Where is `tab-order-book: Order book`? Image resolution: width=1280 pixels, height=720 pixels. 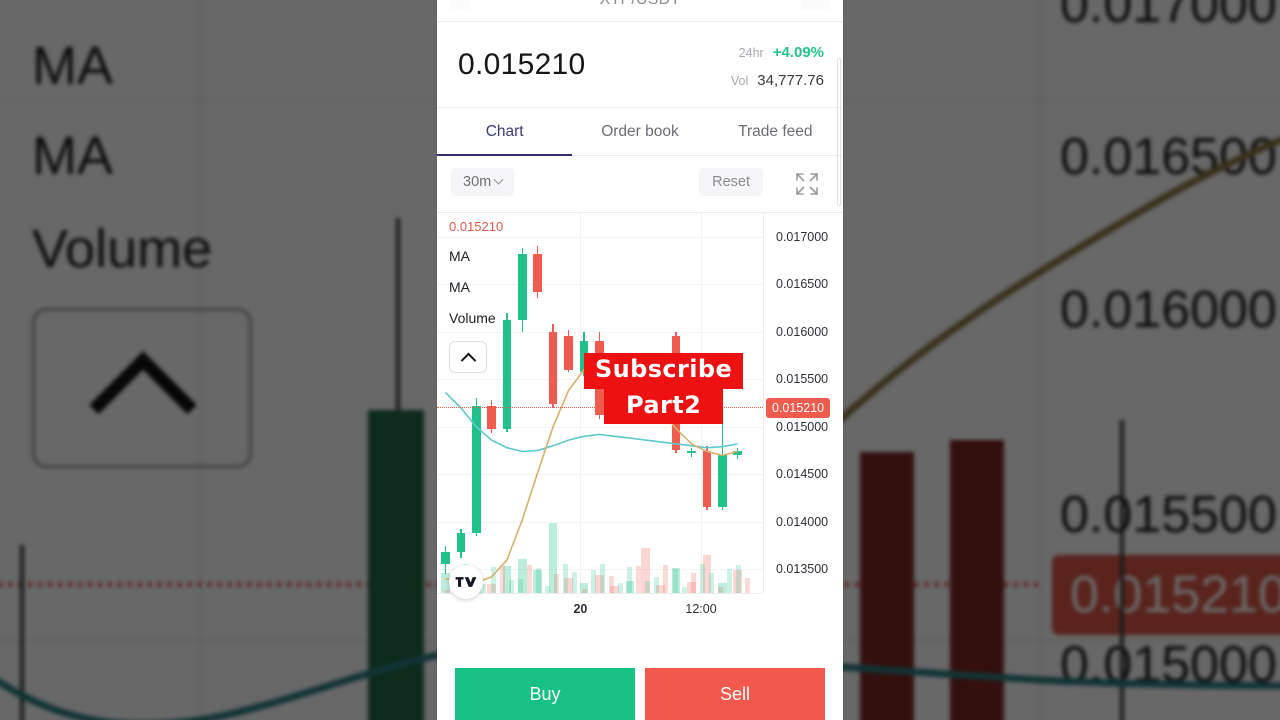
tab-order-book: Order book is located at coordinates (639, 131).